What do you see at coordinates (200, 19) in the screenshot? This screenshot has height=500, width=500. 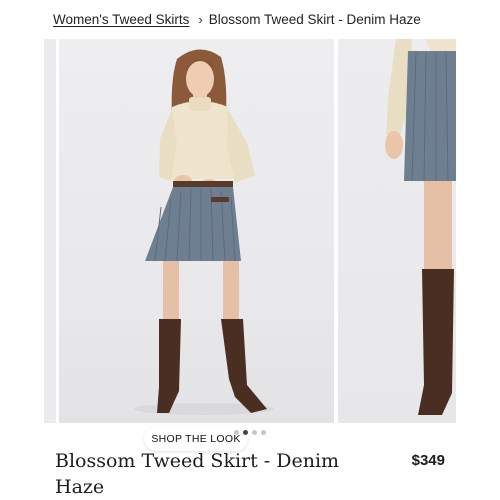 I see `chevron-right-icon: ›` at bounding box center [200, 19].